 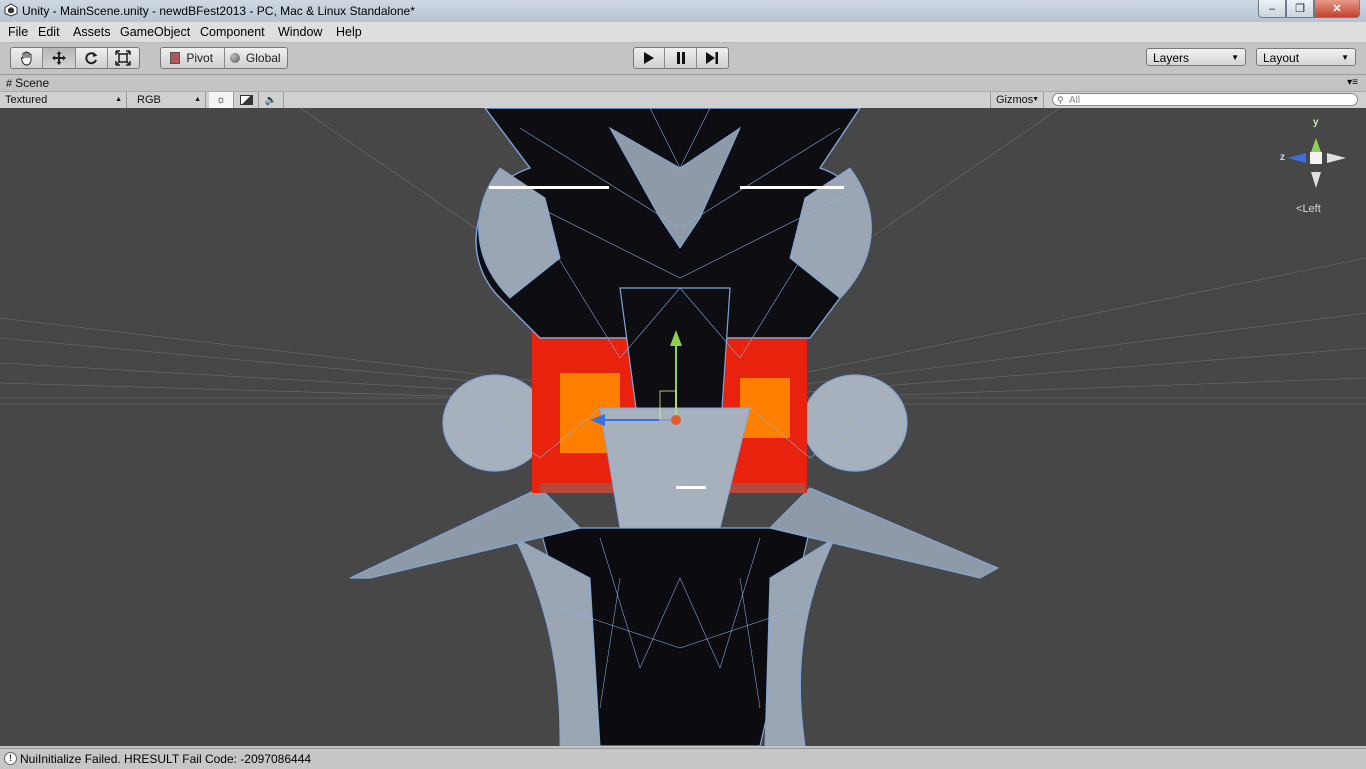 I want to click on pivot-label: Pivot, so click(x=200, y=58).